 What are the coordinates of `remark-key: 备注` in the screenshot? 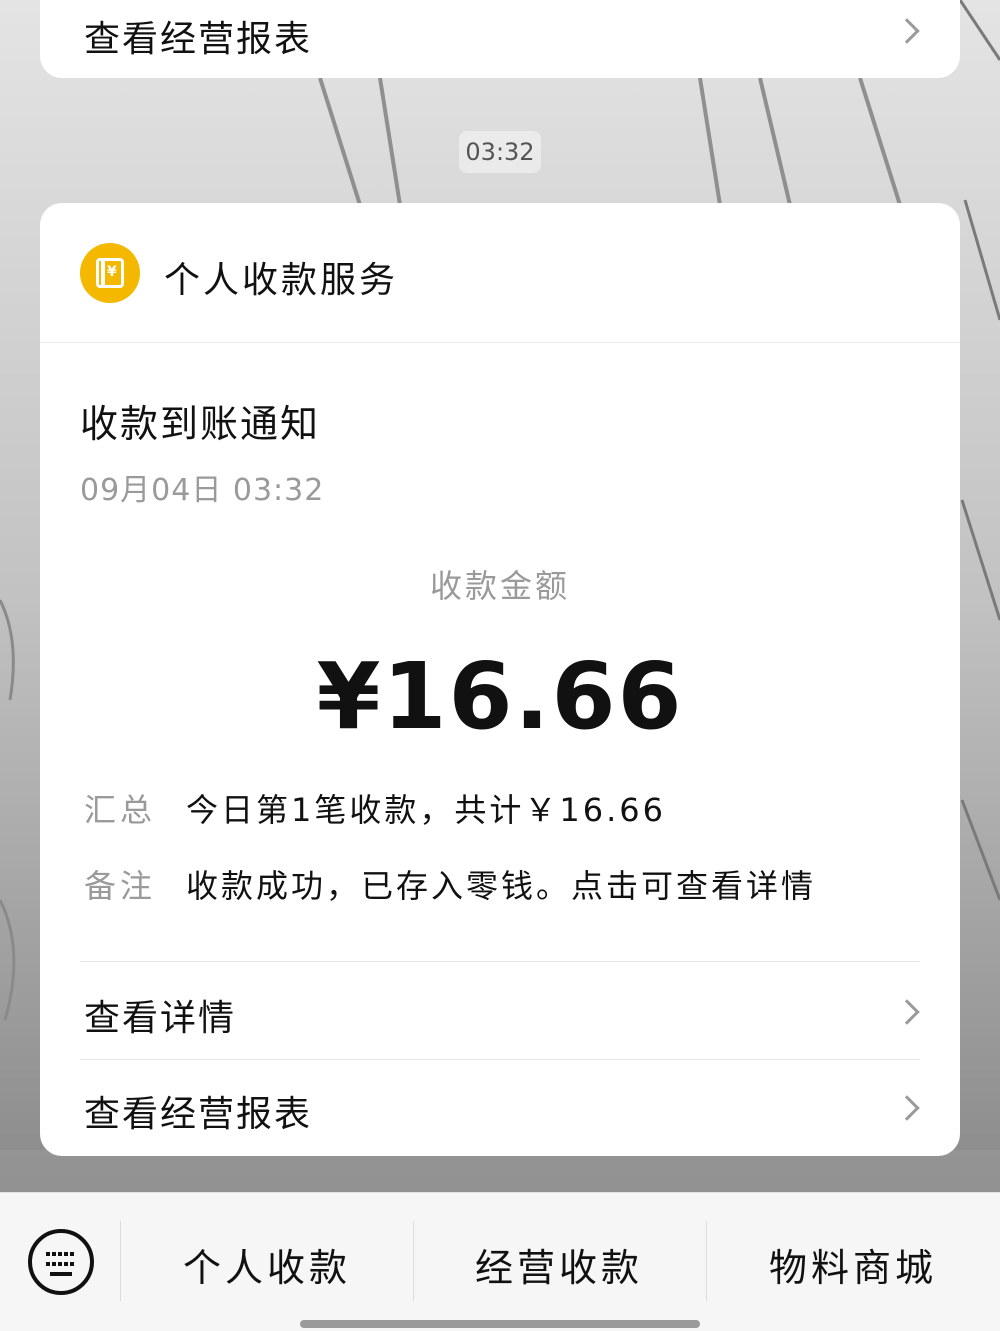 It's located at (120, 886).